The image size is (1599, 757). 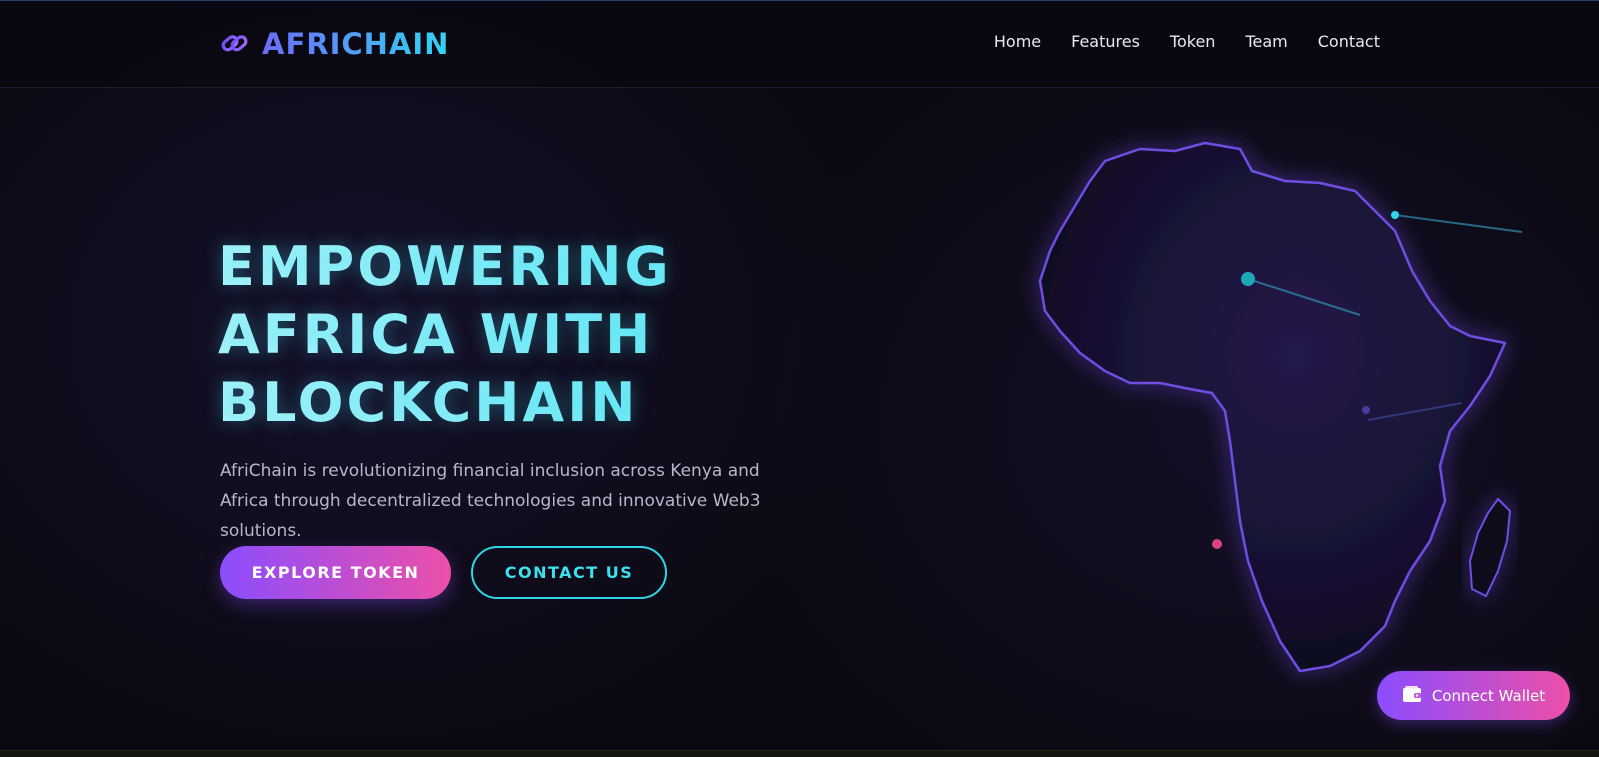 I want to click on brand-logo: AFRICHAIN, so click(x=334, y=44).